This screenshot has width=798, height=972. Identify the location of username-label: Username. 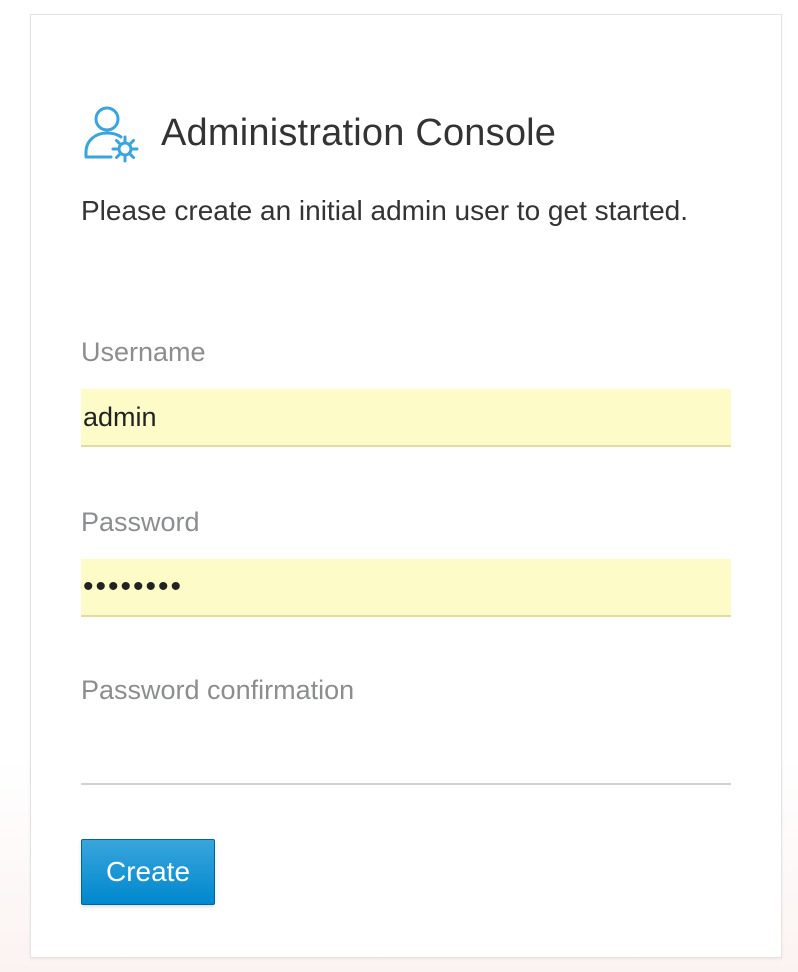
(143, 352).